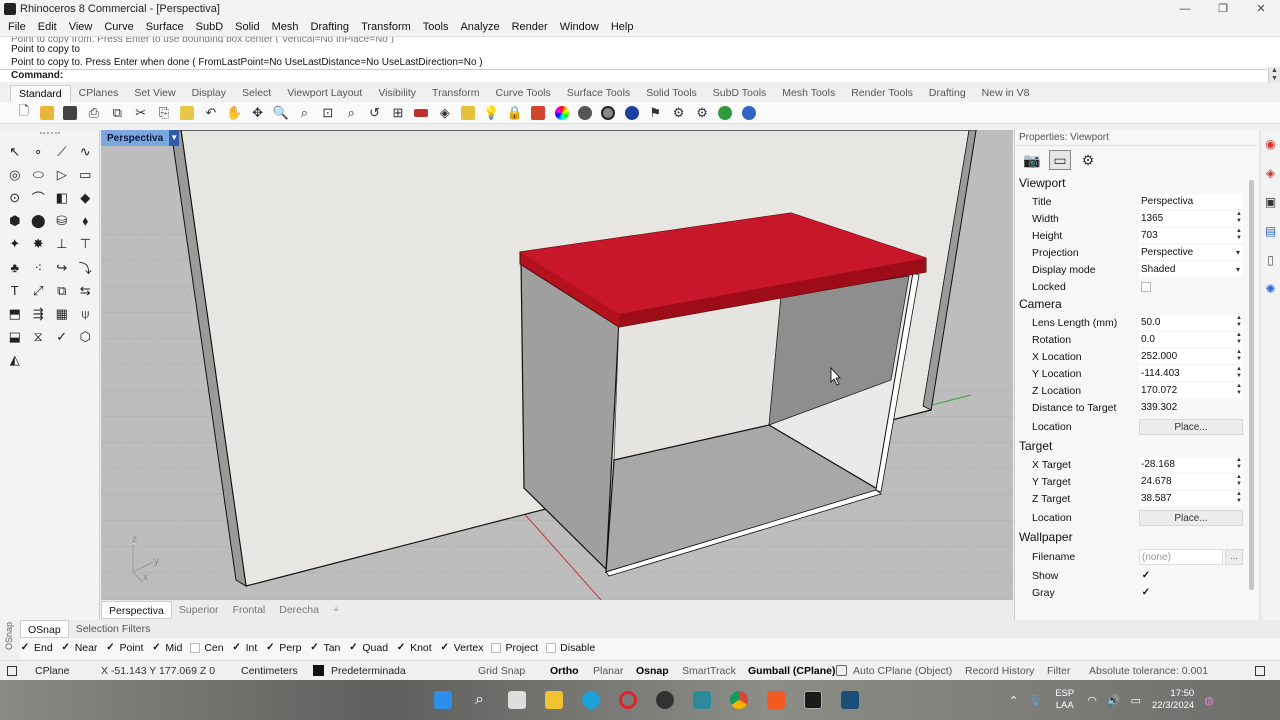 The image size is (1280, 720). Describe the element at coordinates (455, 93) in the screenshot. I see `tab-transform: Transform` at that location.